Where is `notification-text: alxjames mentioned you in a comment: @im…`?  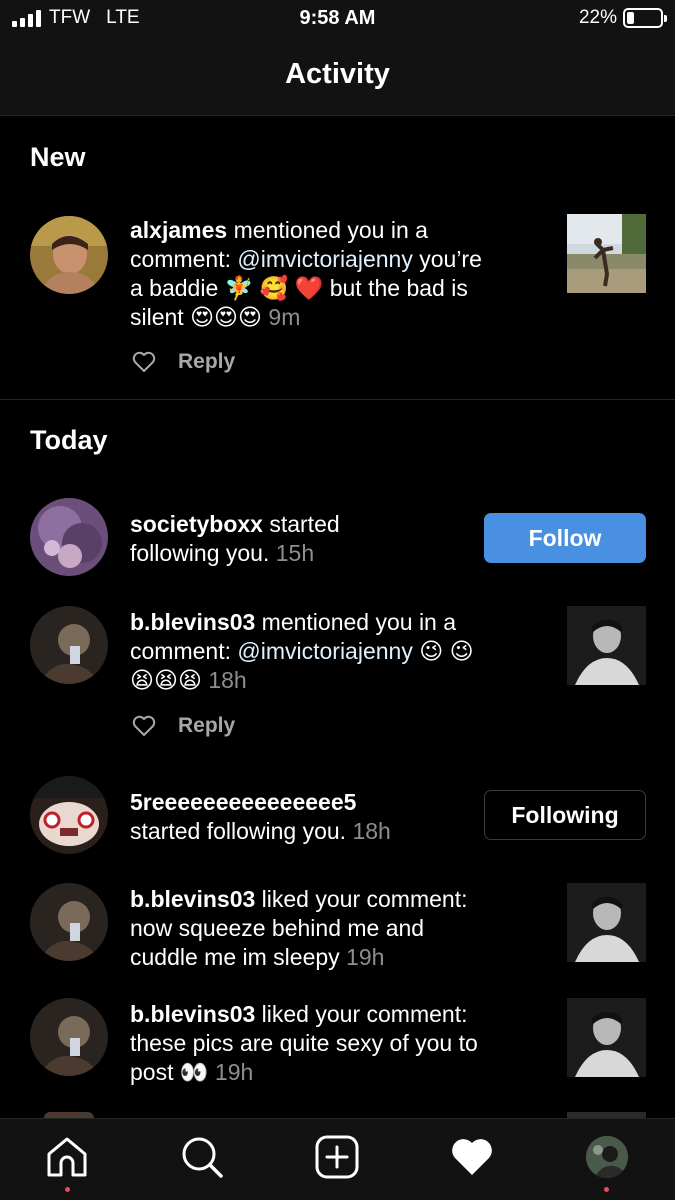
notification-text: alxjames mentioned you in a comment: @im… is located at coordinates (306, 274).